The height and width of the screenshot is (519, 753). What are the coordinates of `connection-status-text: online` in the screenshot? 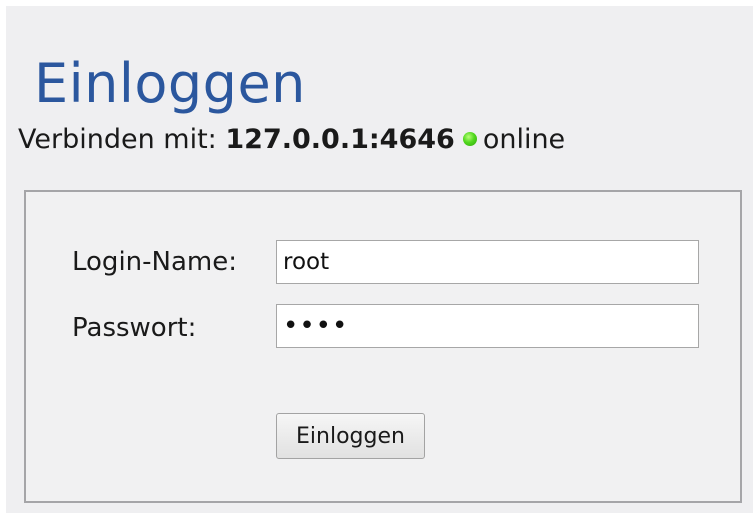 It's located at (524, 139).